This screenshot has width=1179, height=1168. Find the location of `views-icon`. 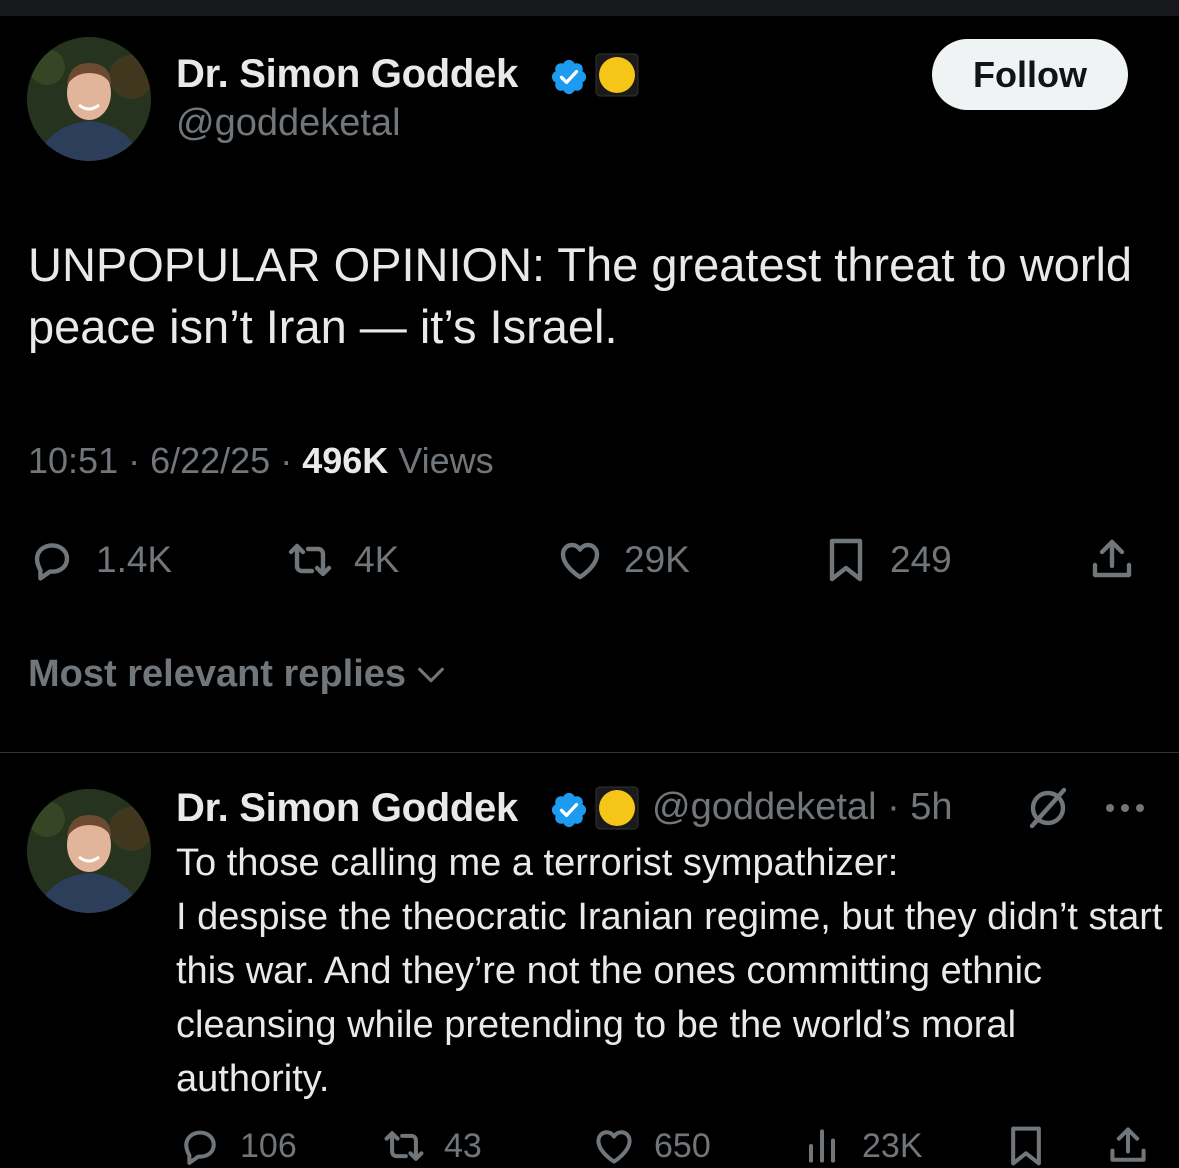

views-icon is located at coordinates (822, 1146).